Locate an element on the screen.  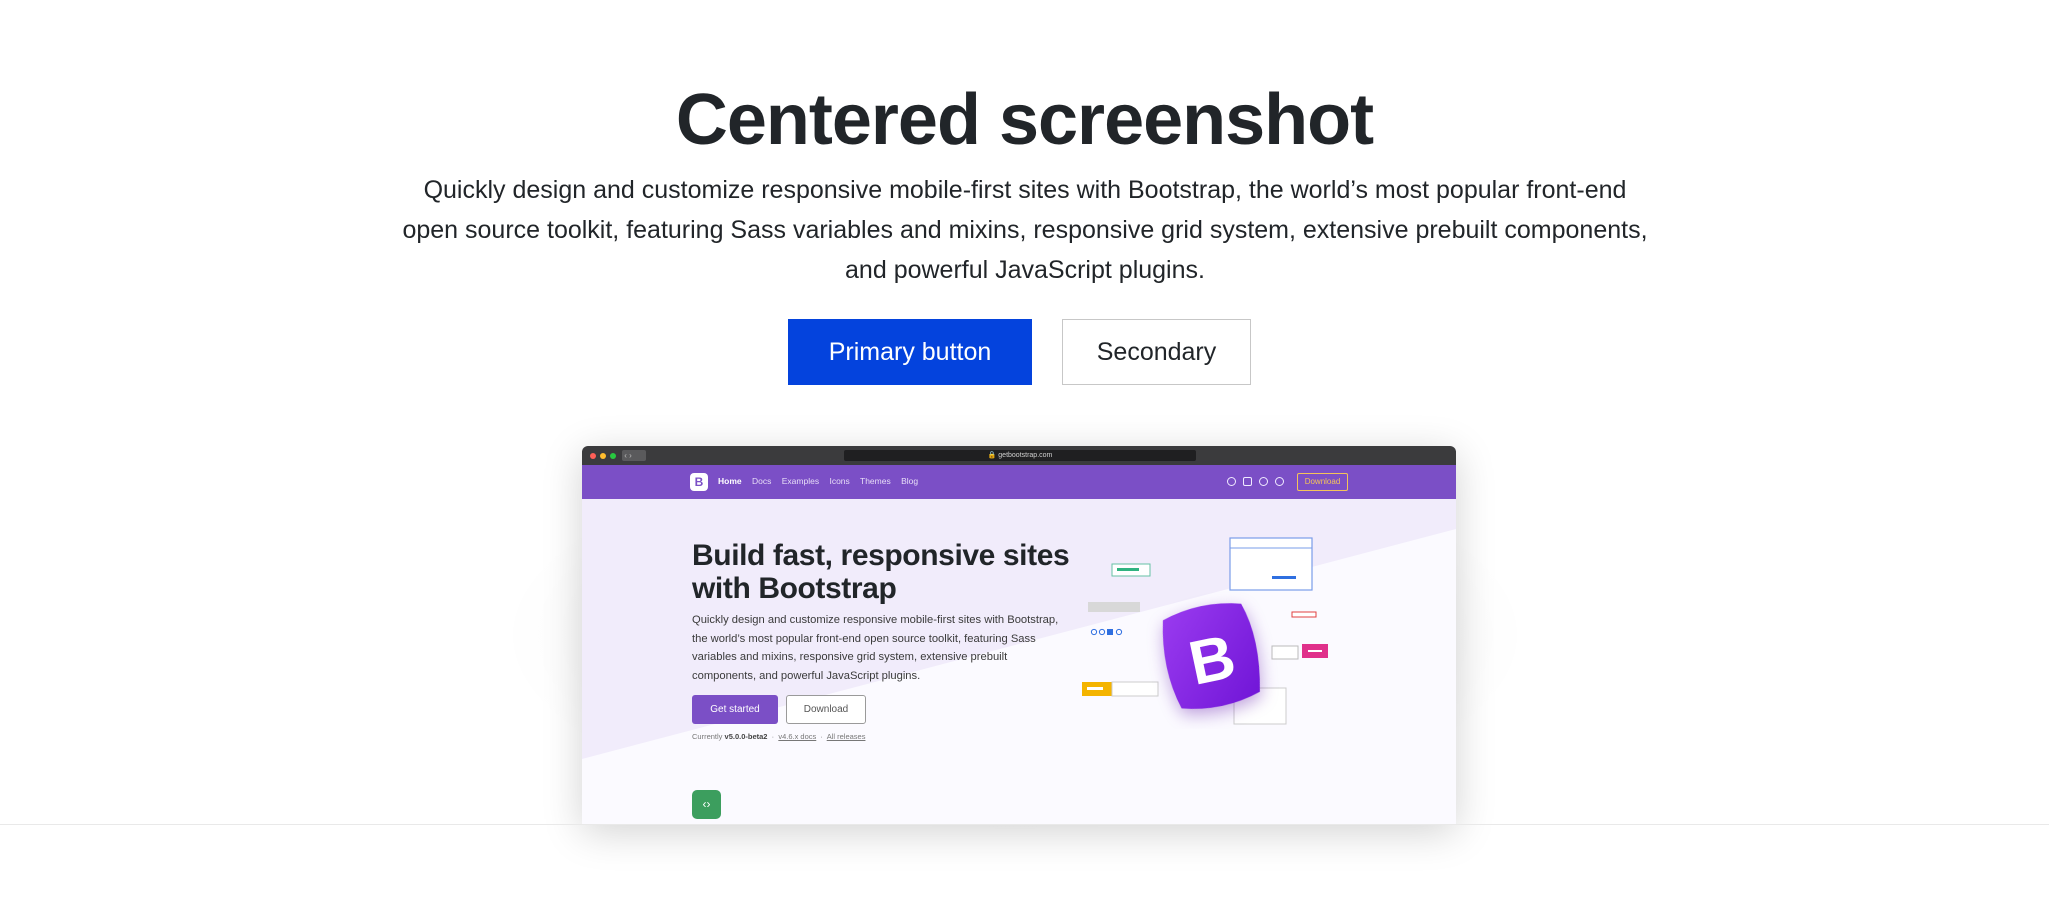
nav-link-blog: Blog is located at coordinates (910, 481).